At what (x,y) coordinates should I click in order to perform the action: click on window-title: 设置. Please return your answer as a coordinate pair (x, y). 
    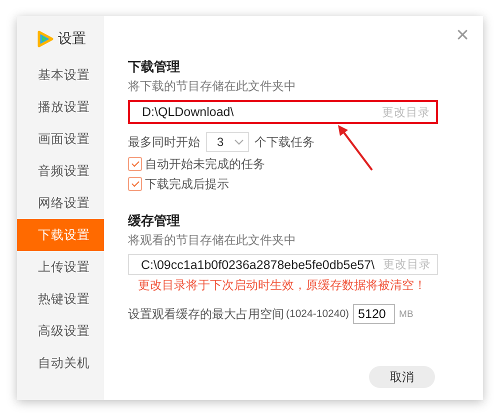
    Looking at the image, I should click on (72, 39).